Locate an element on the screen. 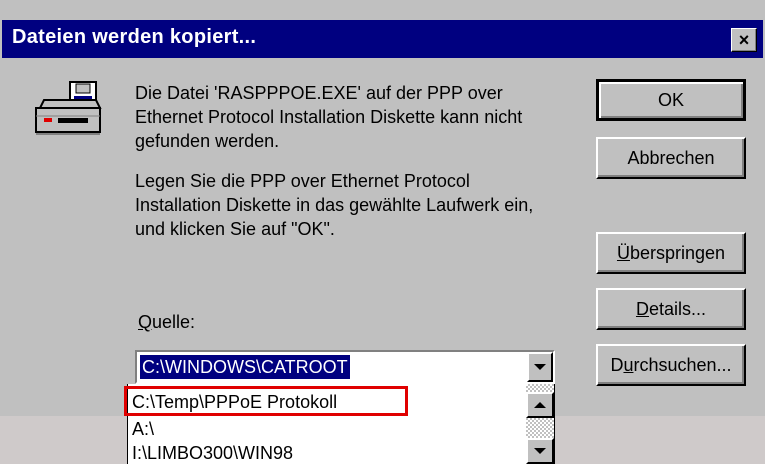  floppy-drive-icon is located at coordinates (68, 108).